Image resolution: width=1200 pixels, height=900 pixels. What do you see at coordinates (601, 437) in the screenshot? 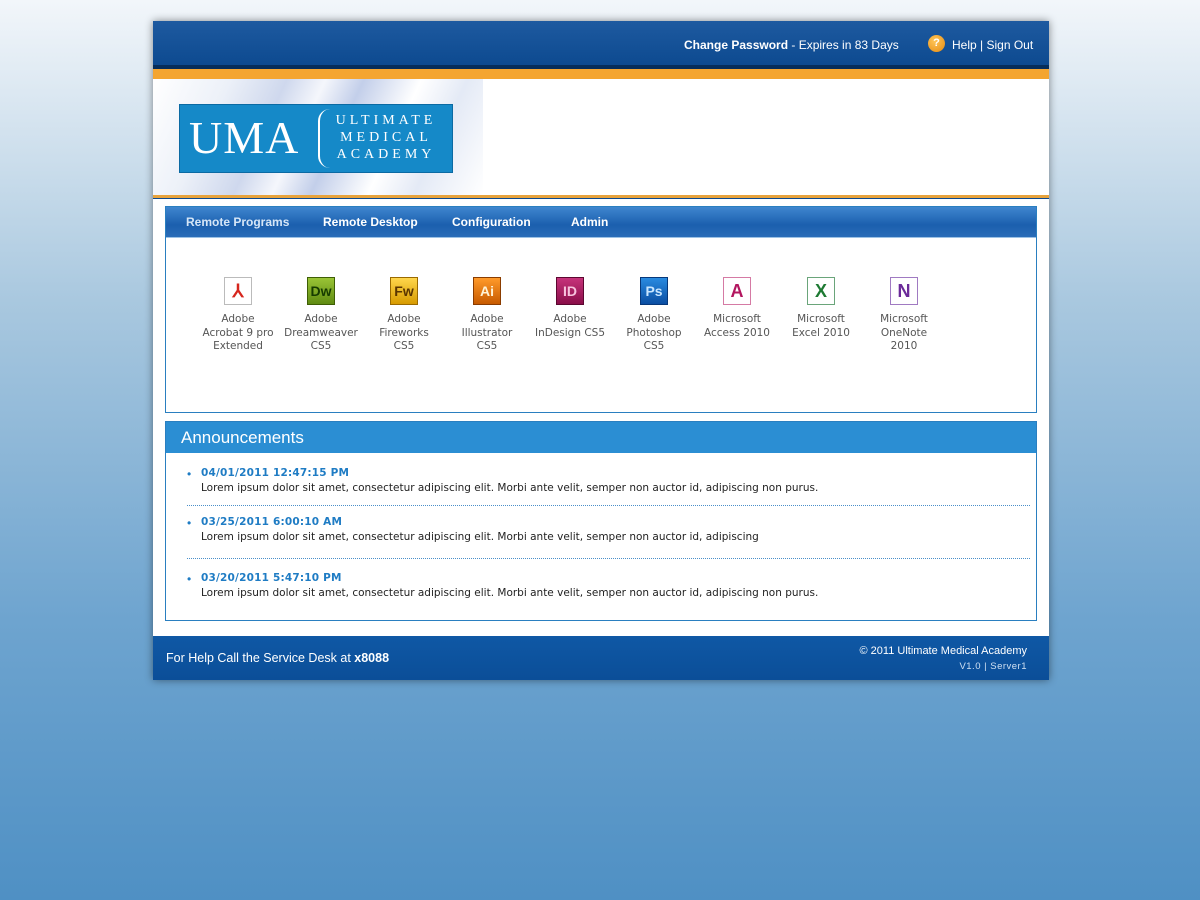
I see `announcements-header: Announcements` at bounding box center [601, 437].